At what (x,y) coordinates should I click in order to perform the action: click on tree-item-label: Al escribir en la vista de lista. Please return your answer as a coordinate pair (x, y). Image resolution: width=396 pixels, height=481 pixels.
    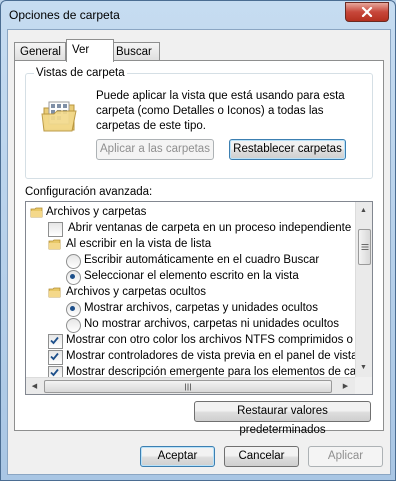
    Looking at the image, I should click on (139, 244).